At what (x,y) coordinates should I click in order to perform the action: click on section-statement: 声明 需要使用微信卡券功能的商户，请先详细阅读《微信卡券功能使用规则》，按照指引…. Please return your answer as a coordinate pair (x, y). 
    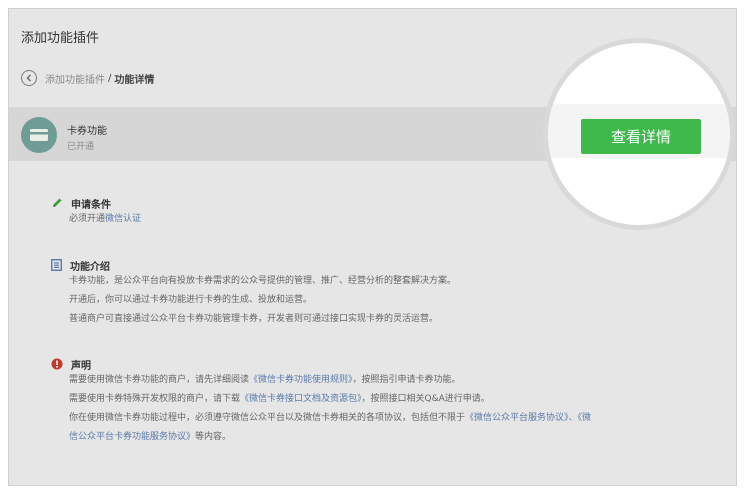
    Looking at the image, I should click on (321, 402).